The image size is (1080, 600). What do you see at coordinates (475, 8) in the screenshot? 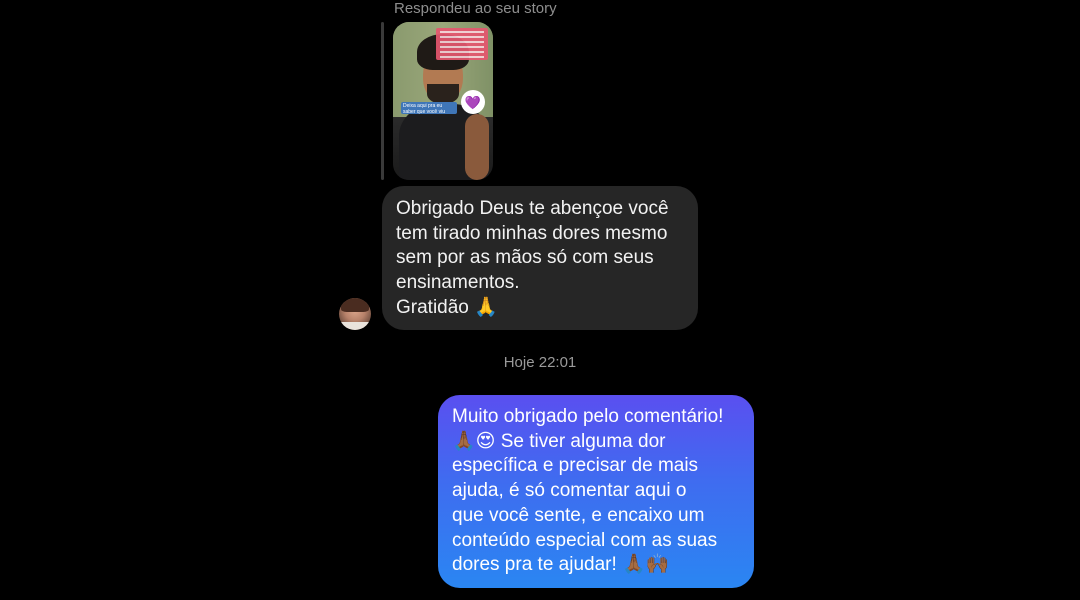
I see `story-reply-label: Respondeu ao seu story` at bounding box center [475, 8].